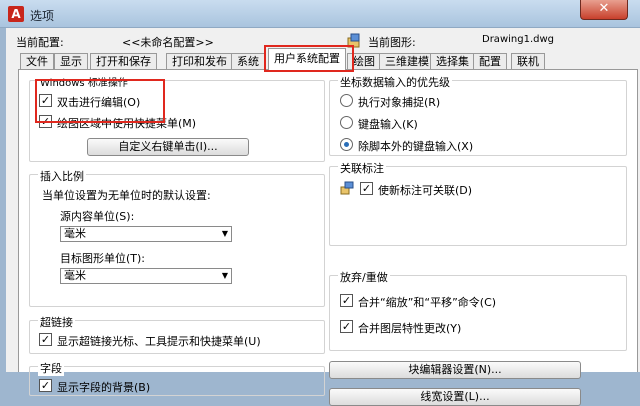 This screenshot has height=406, width=640. Describe the element at coordinates (146, 276) in the screenshot. I see `target-units-select: 毫米 ▼` at that location.